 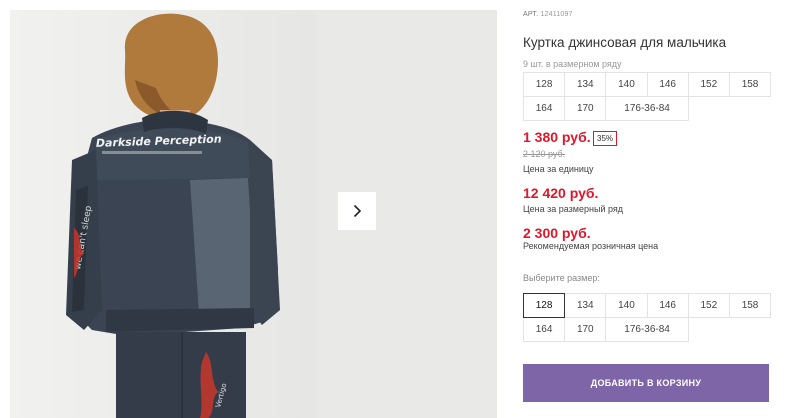 What do you see at coordinates (667, 84) in the screenshot?
I see `row-size-cell: 146` at bounding box center [667, 84].